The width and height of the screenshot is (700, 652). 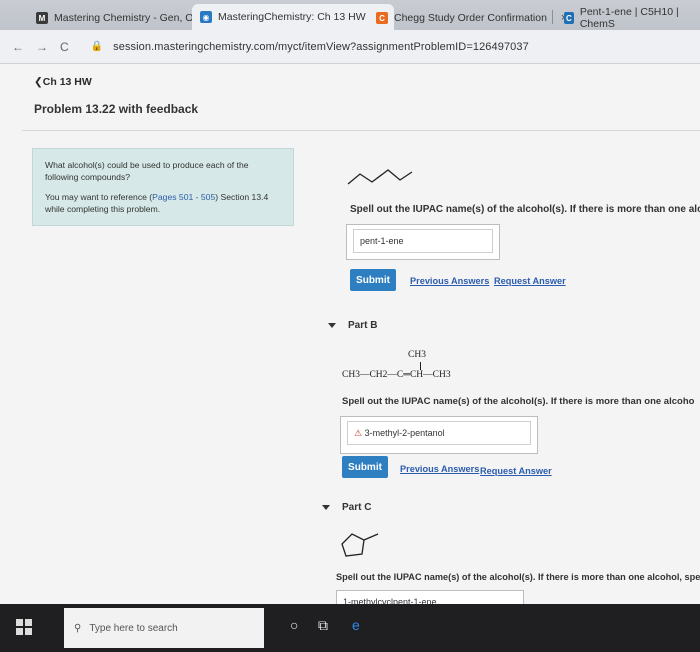 What do you see at coordinates (18, 47) in the screenshot?
I see `back-arrow-icon: ←` at bounding box center [18, 47].